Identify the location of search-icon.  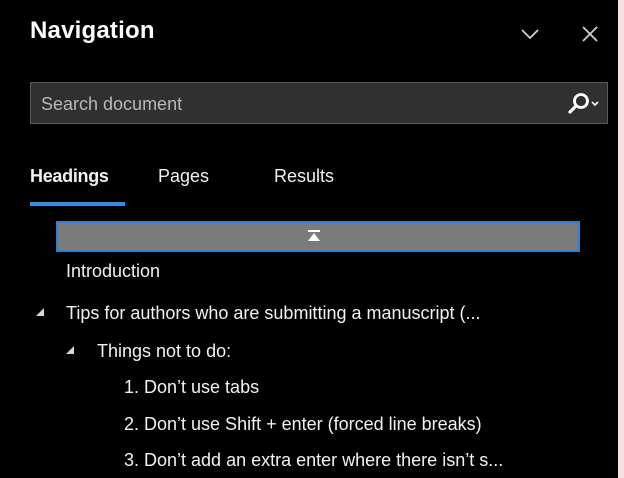
(583, 103).